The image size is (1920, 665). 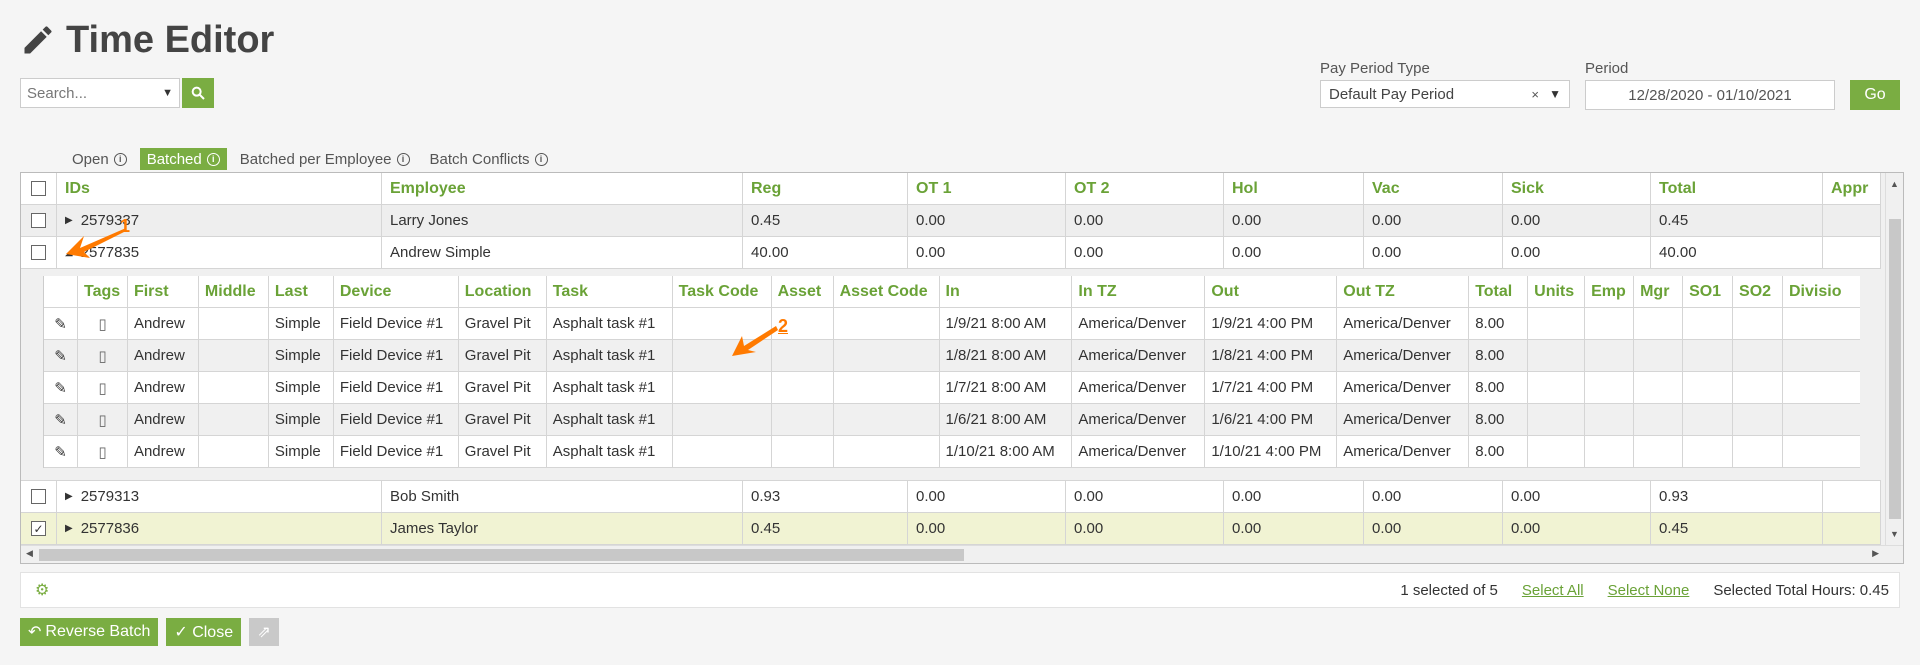 What do you see at coordinates (1145, 220) in the screenshot?
I see `ot2-cell: 0.00` at bounding box center [1145, 220].